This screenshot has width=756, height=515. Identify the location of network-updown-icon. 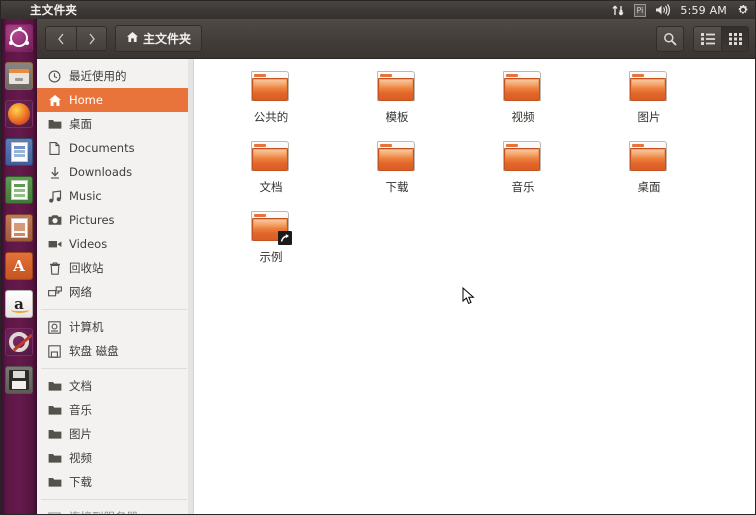
(618, 10).